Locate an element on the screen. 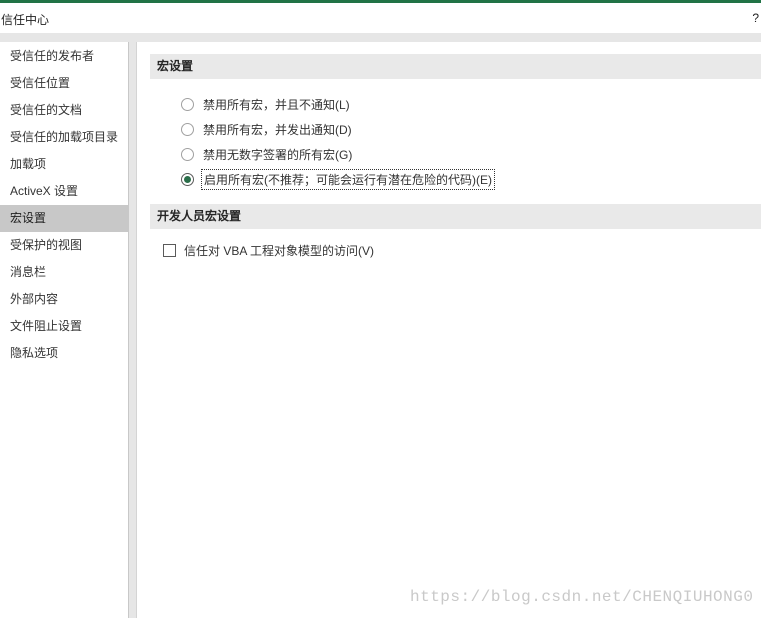  developer-macro-settings-header: 开发人员宏设置 is located at coordinates (455, 216).